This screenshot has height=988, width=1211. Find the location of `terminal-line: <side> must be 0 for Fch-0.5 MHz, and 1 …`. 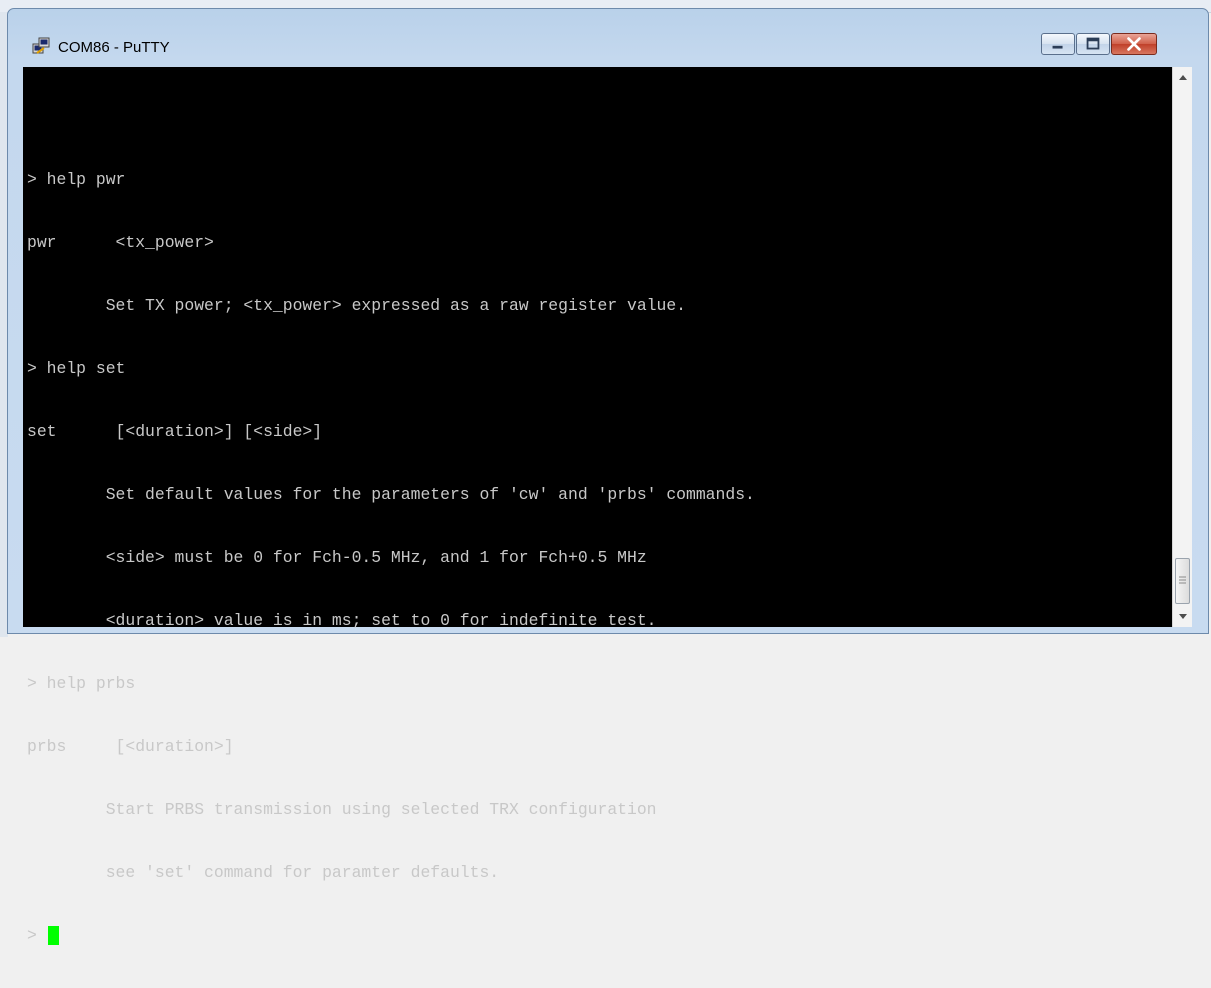

terminal-line: <side> must be 0 for Fch-0.5 MHz, and 1 … is located at coordinates (337, 557).